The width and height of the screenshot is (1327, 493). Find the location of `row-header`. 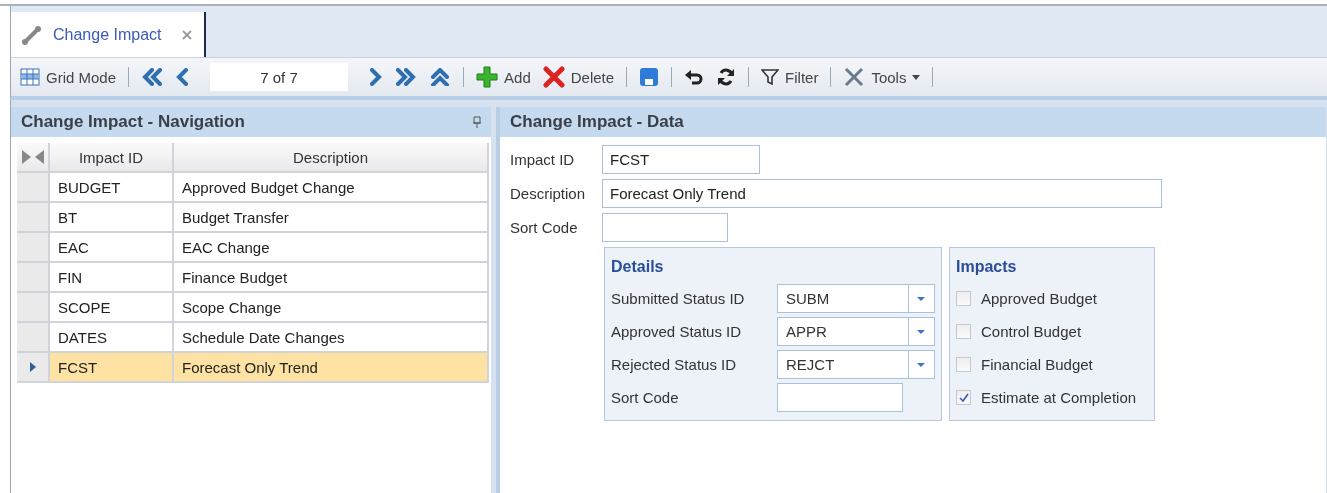

row-header is located at coordinates (33, 368).